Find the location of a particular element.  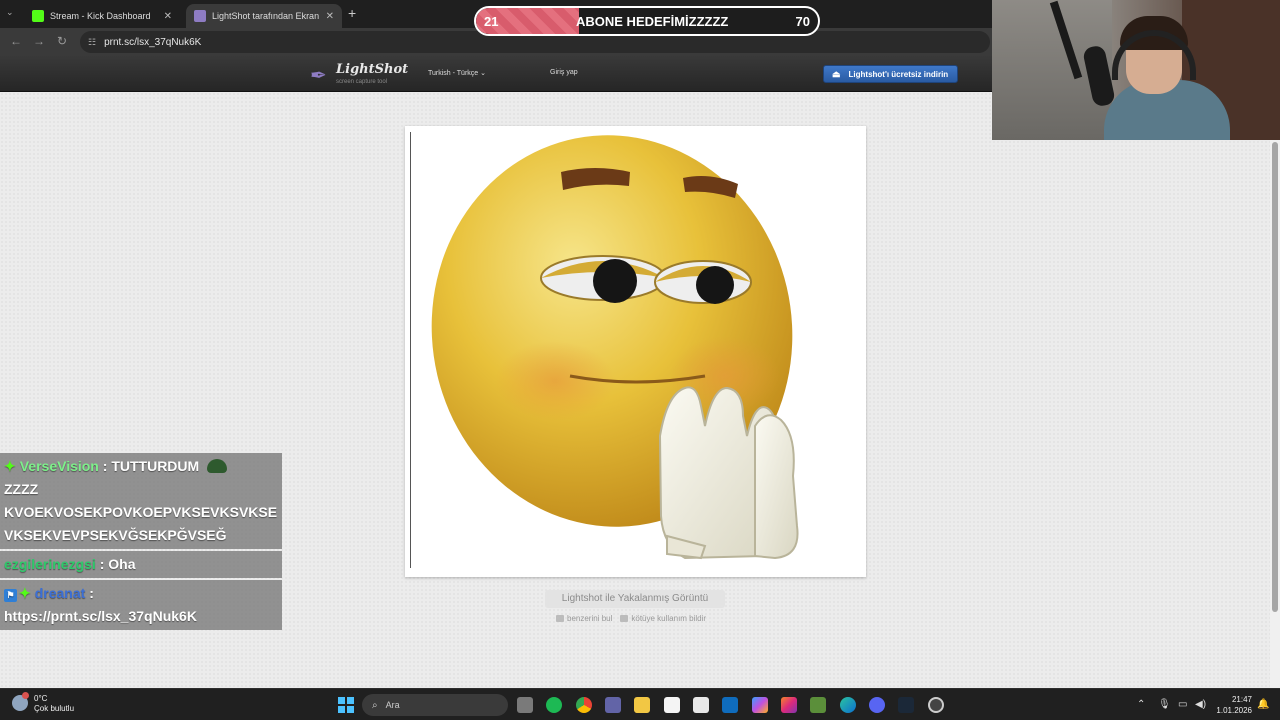

chat-text: : TUTTURDUM is located at coordinates (151, 466).